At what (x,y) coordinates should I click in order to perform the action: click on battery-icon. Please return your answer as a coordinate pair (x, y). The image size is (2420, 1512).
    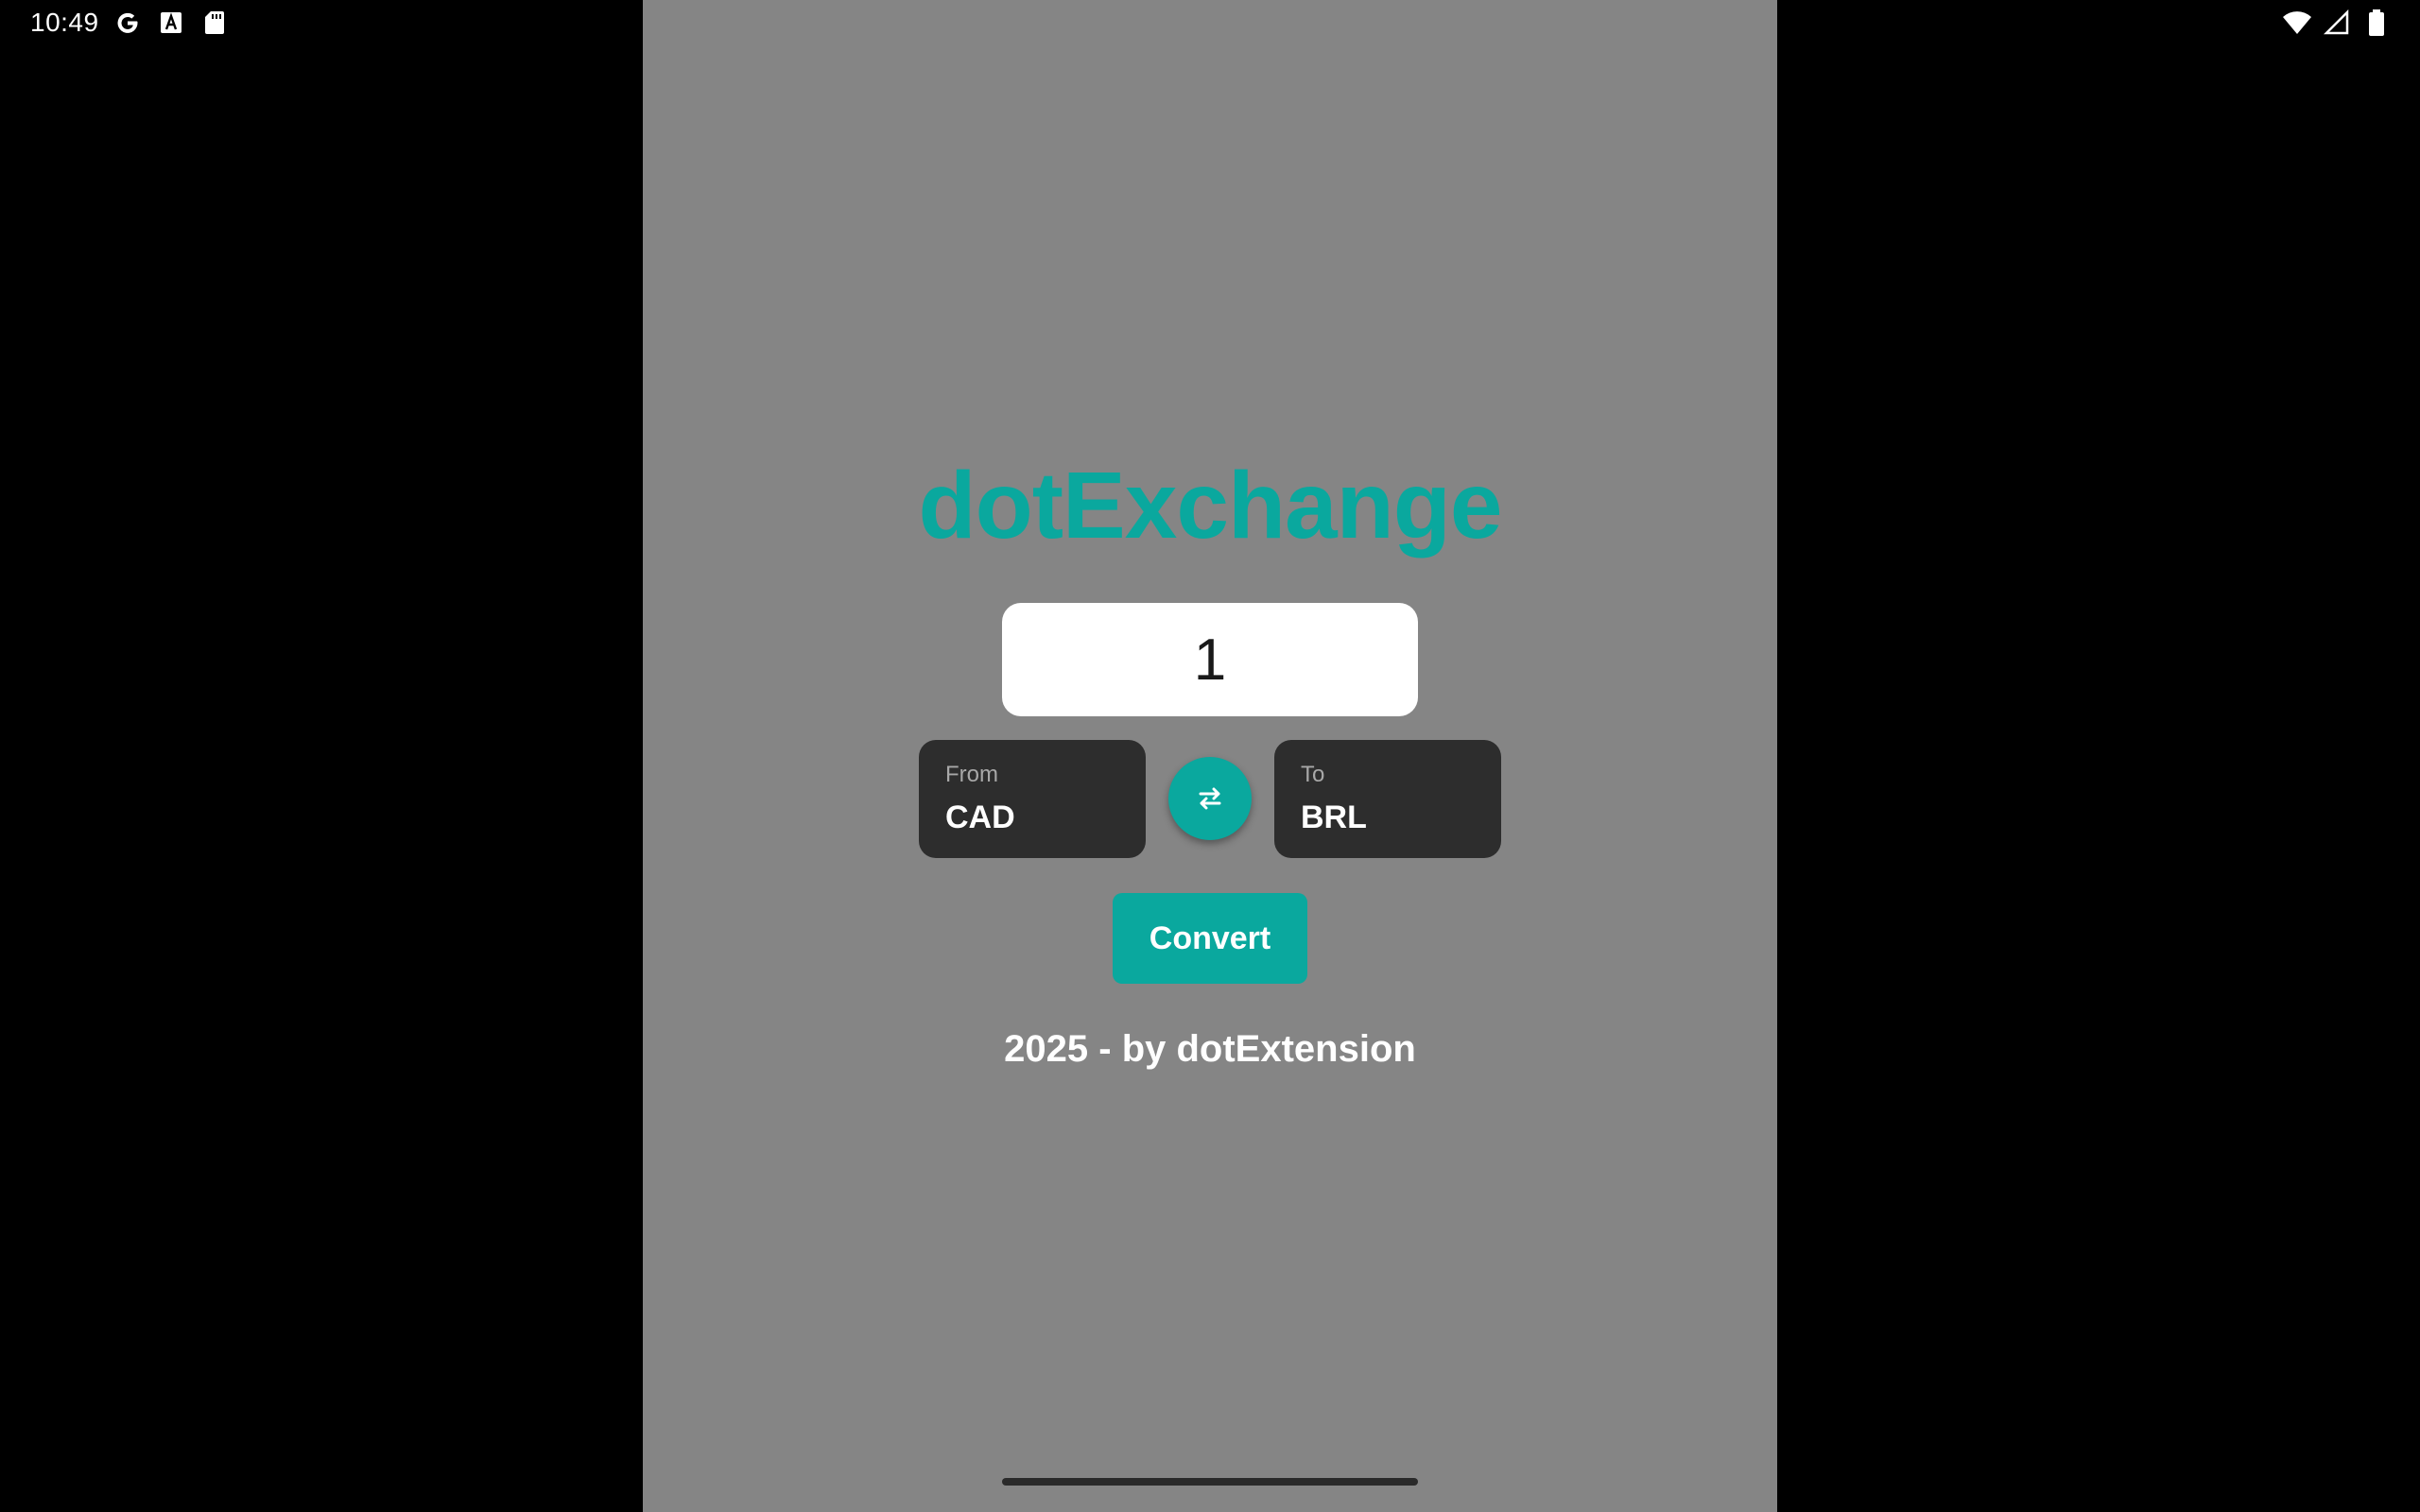
    Looking at the image, I should click on (2376, 23).